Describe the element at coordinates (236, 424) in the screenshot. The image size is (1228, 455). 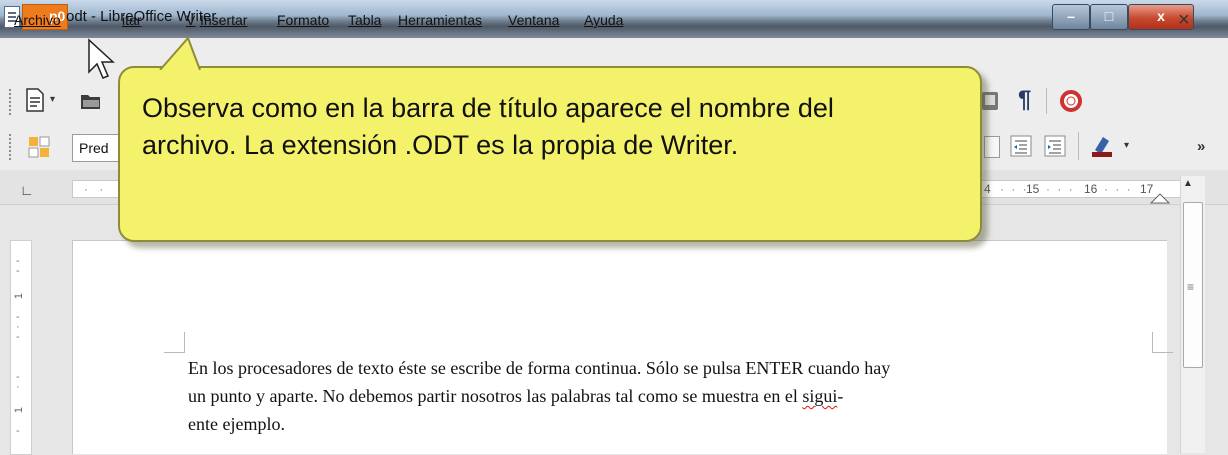
I see `document-text-line: ente ejemplo.` at that location.